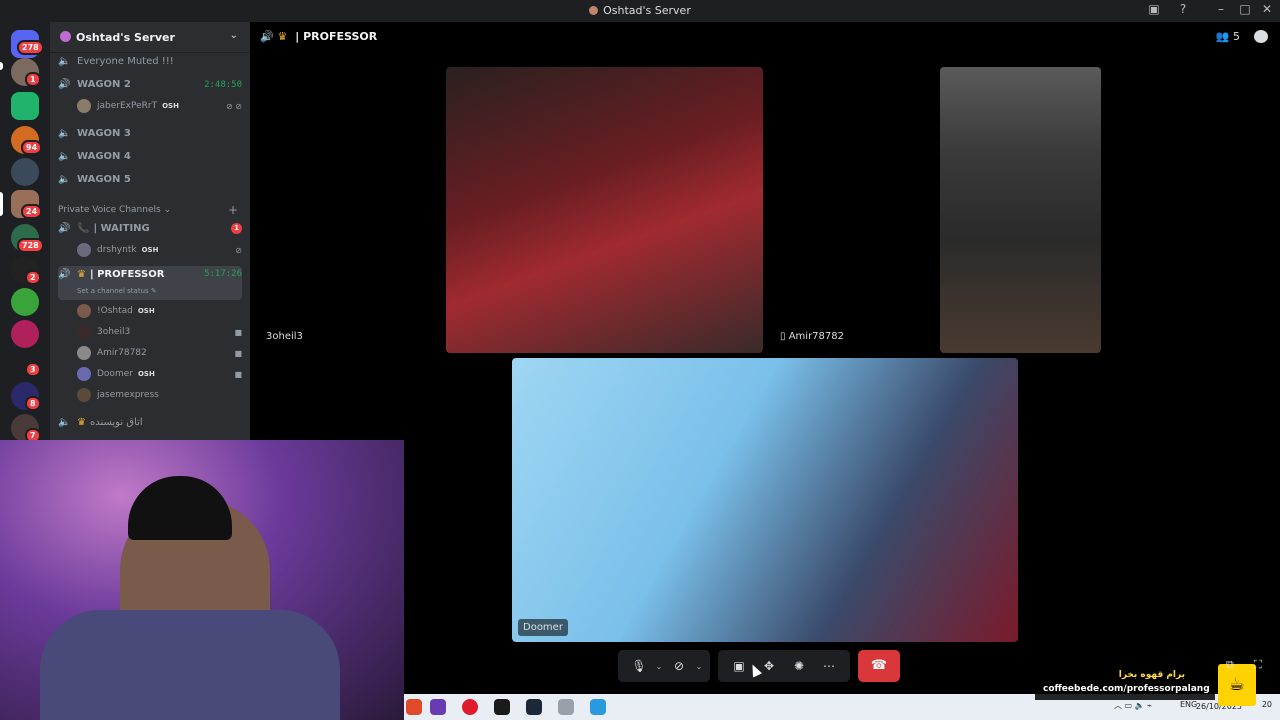  I want to click on server-icon-k, so click(25, 106).